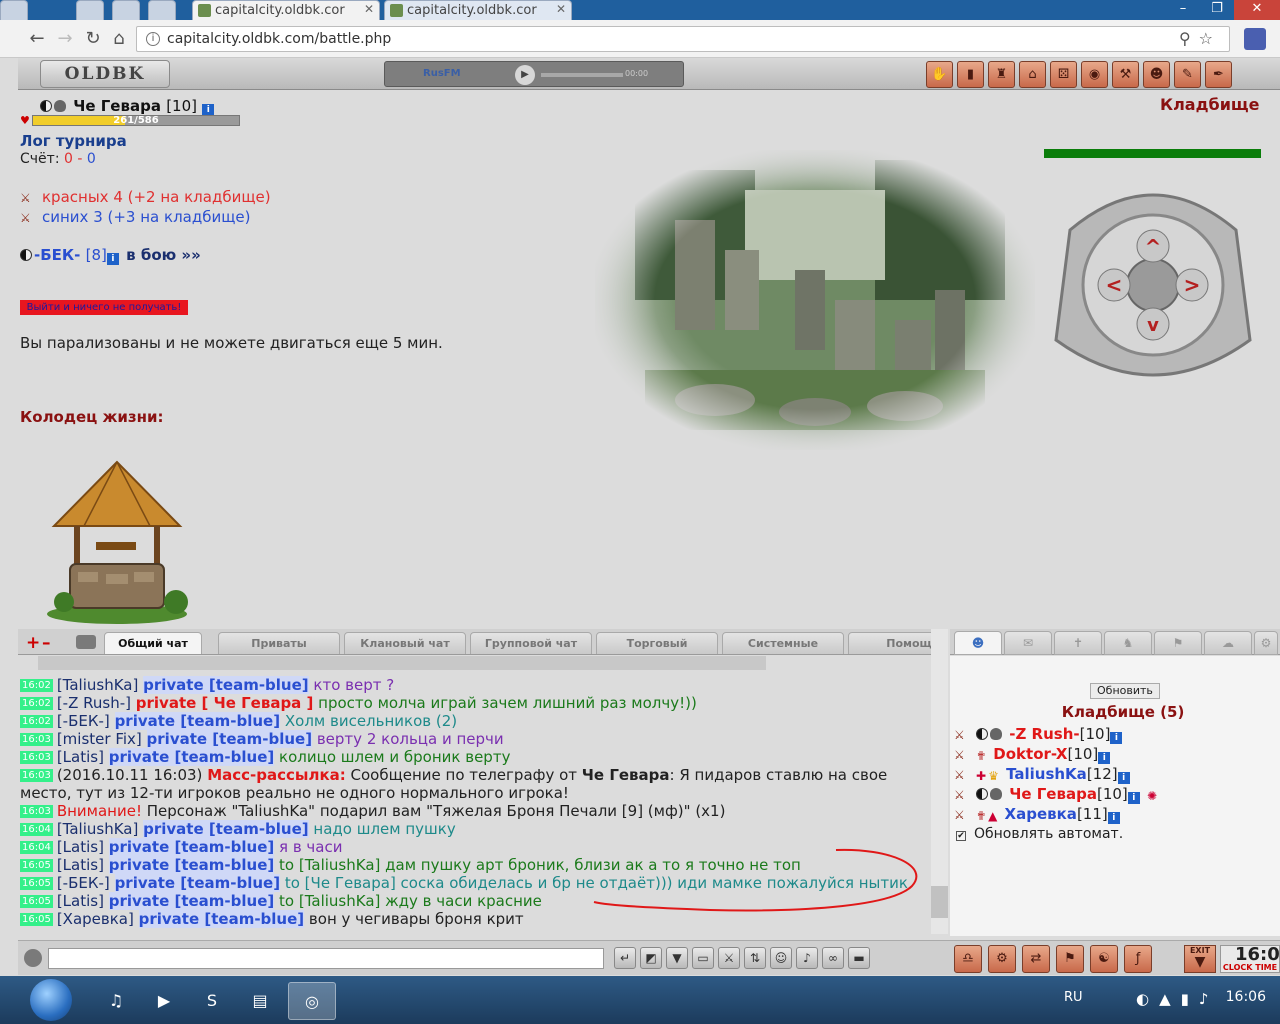 The width and height of the screenshot is (1280, 1024). Describe the element at coordinates (33, 958) in the screenshot. I see `smiley-face-icon` at that location.